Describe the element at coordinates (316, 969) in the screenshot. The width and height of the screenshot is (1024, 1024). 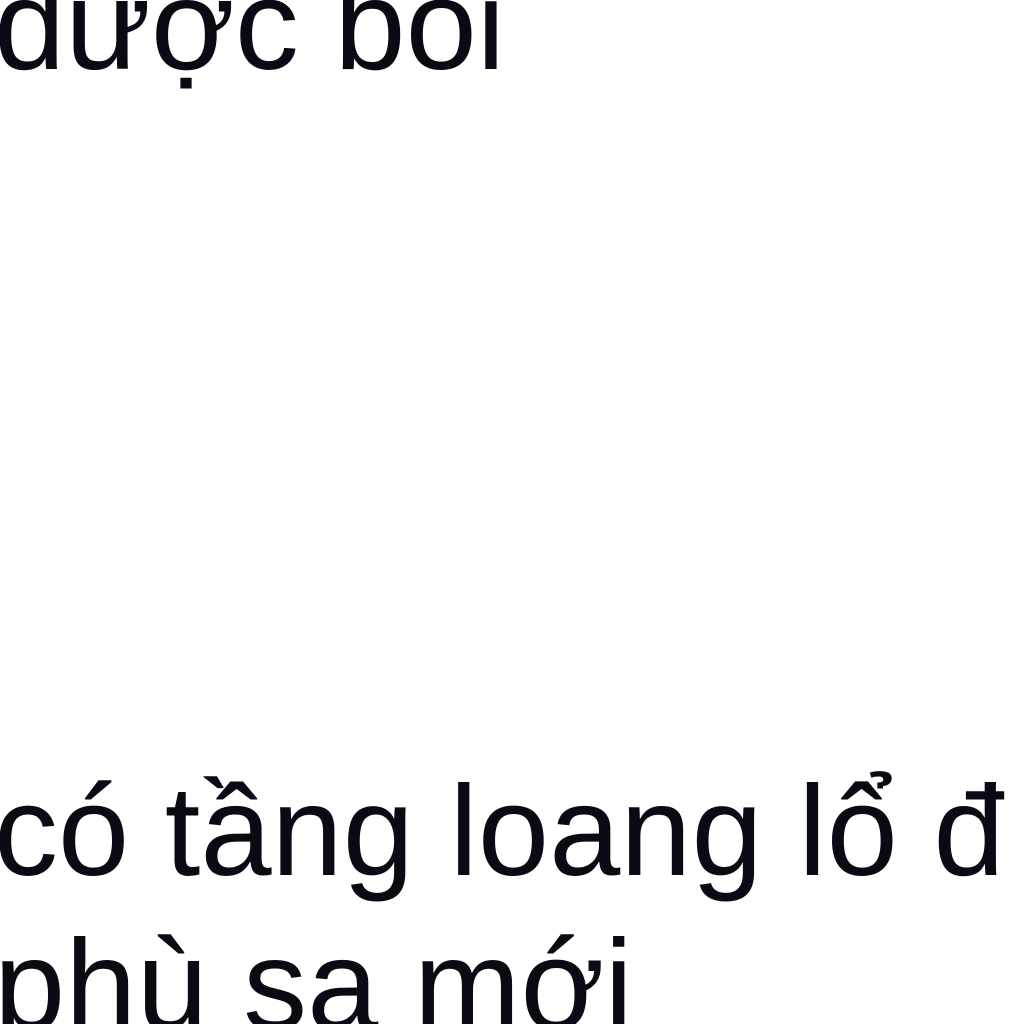
I see `text-line-3: phù sa mới` at that location.